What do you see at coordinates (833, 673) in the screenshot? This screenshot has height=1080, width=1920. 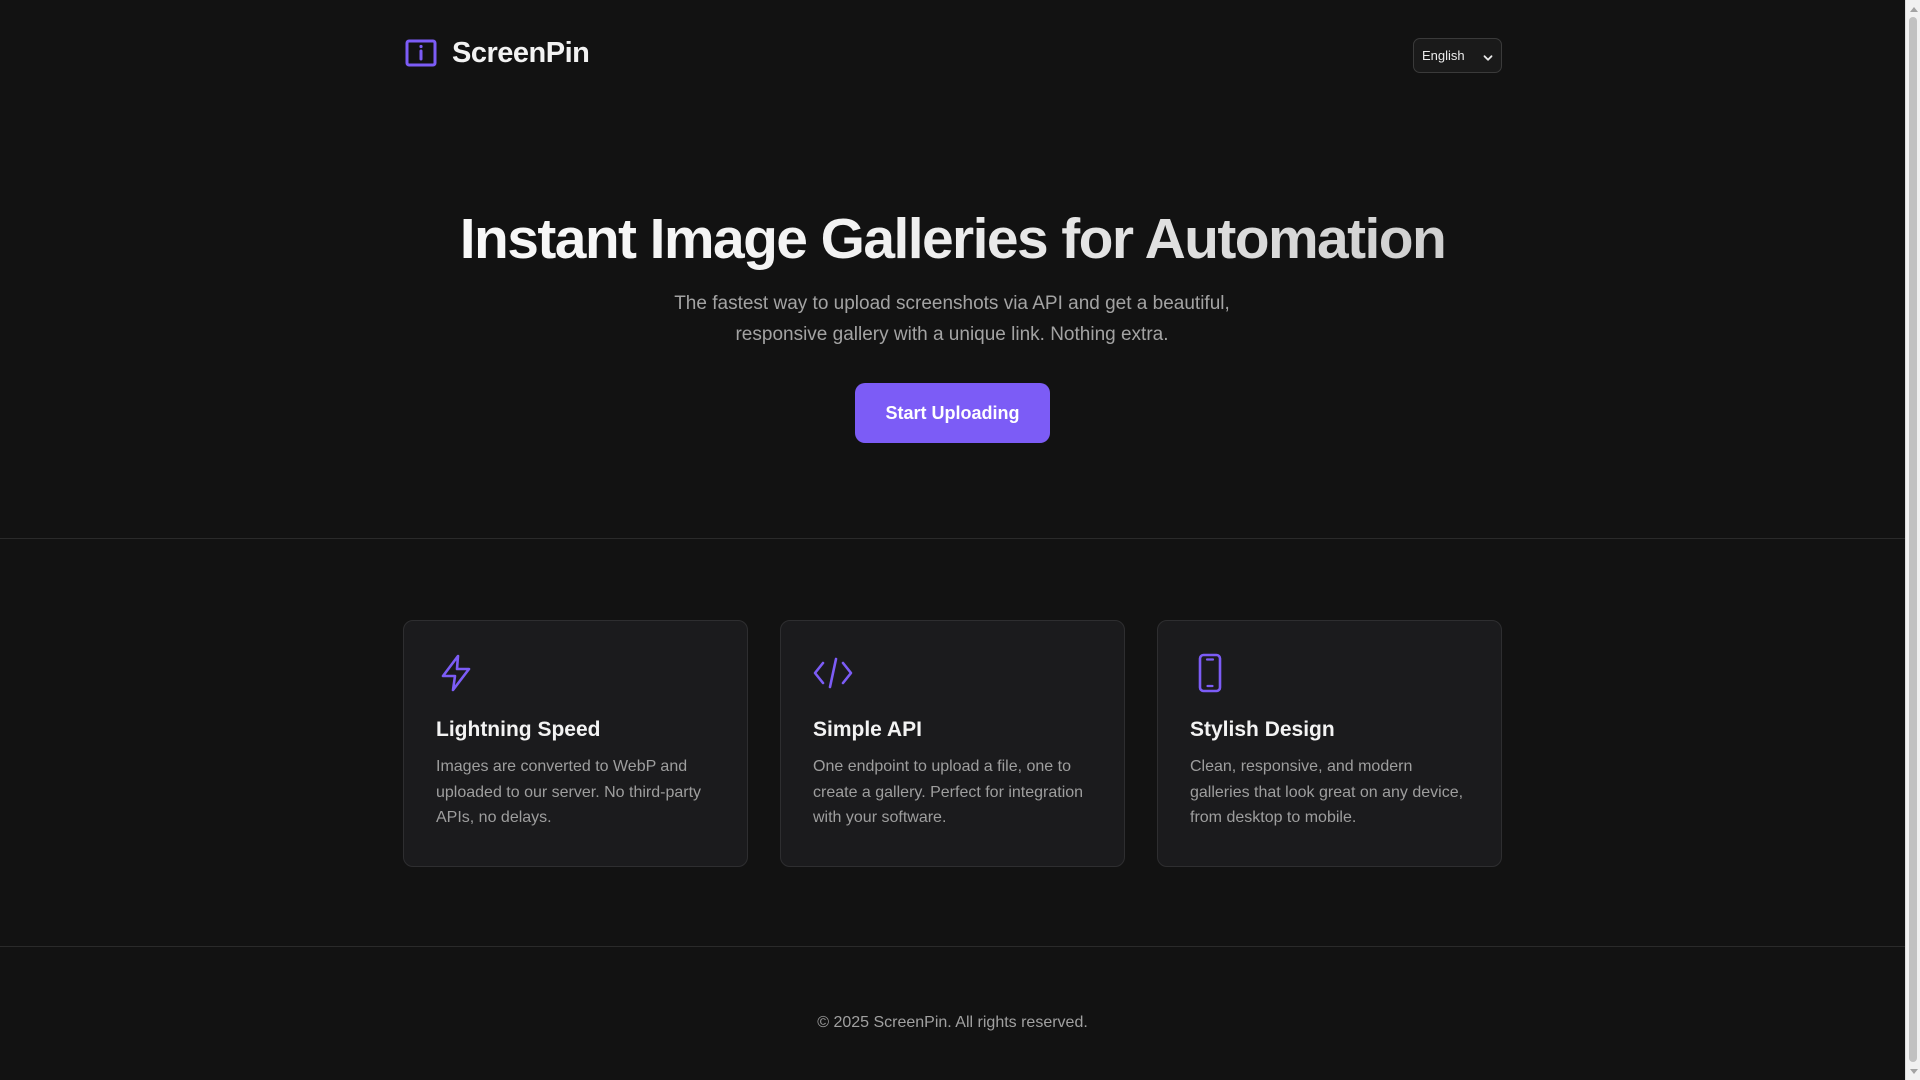 I see `code-icon` at bounding box center [833, 673].